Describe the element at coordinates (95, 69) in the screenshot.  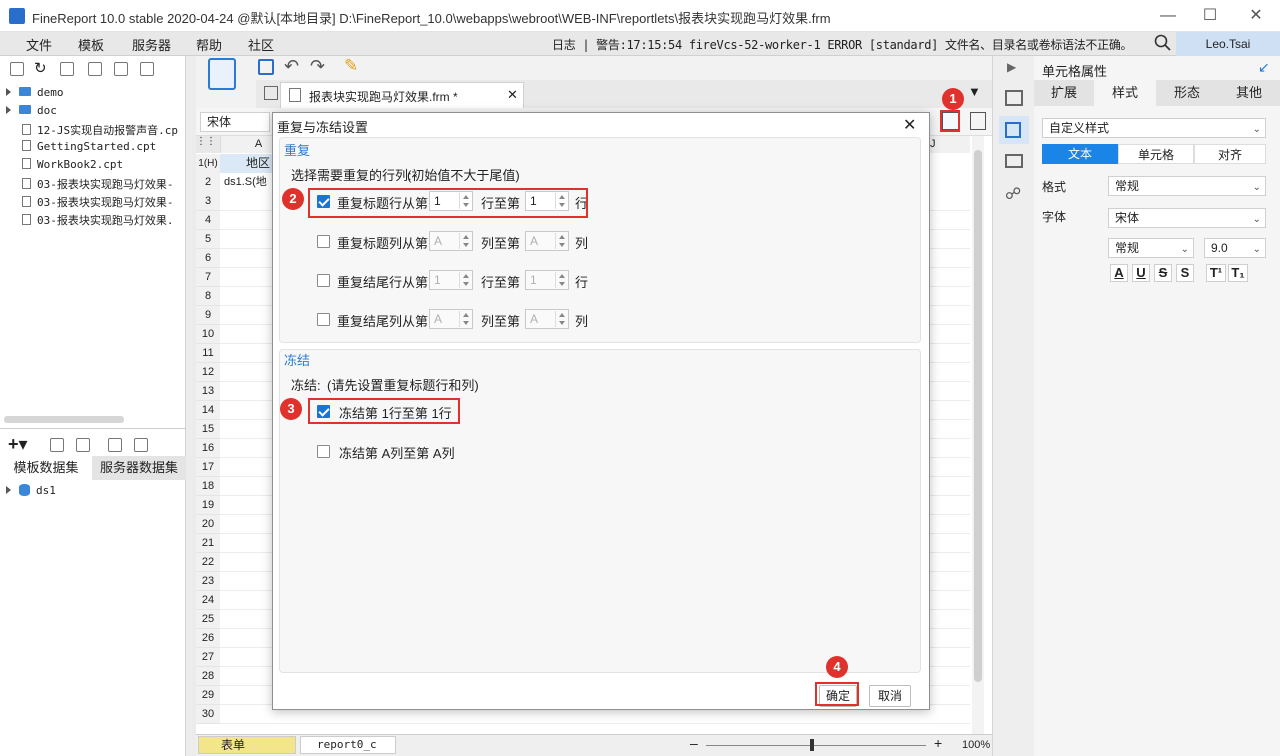
I see `settings-icon` at that location.